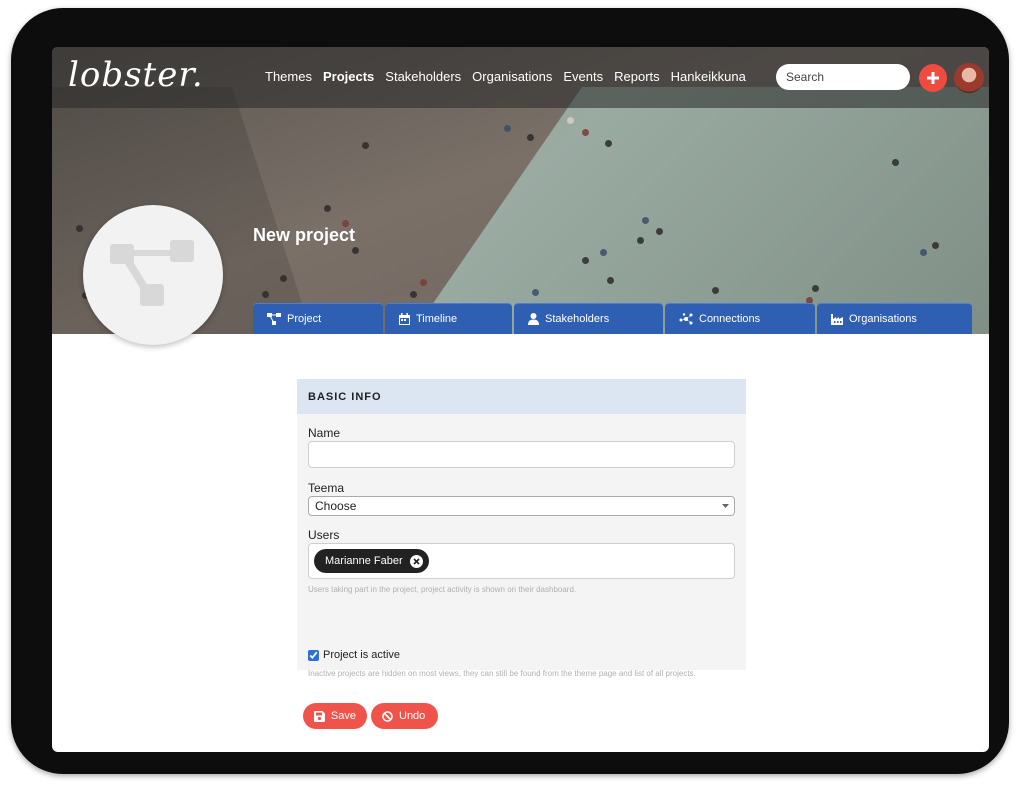 The image size is (1024, 790). What do you see at coordinates (387, 716) in the screenshot?
I see `ban-icon` at bounding box center [387, 716].